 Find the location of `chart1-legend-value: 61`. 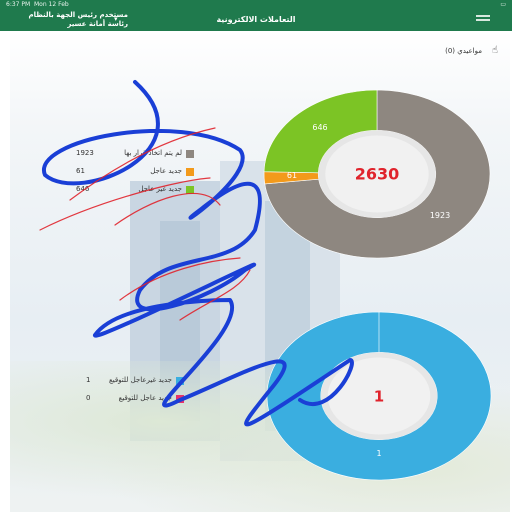

chart1-legend-value: 61 is located at coordinates (80, 171).